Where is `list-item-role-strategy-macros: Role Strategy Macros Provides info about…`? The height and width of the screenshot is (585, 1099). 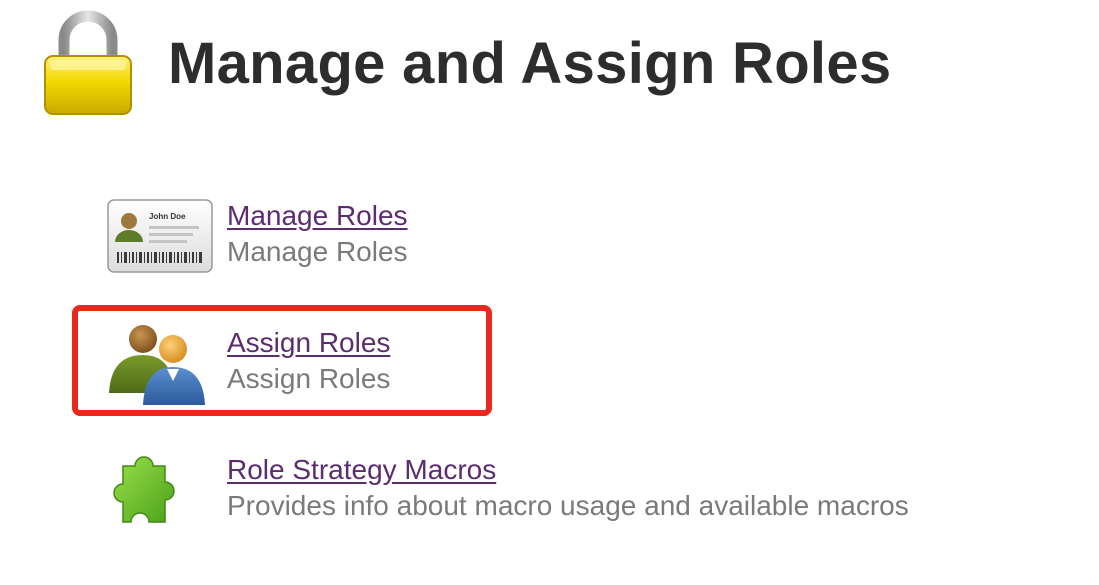 list-item-role-strategy-macros: Role Strategy Macros Provides info about… is located at coordinates (507, 492).